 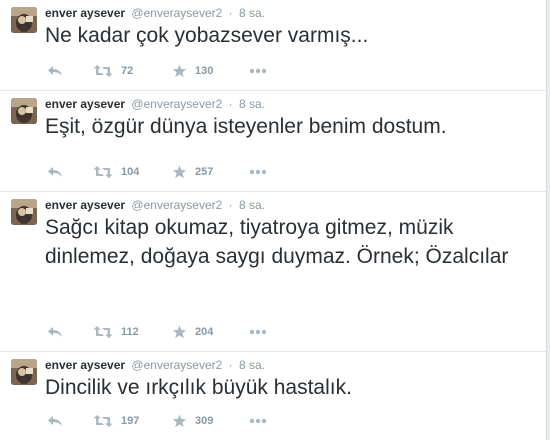 I want to click on favorite-count: 257, so click(x=204, y=172).